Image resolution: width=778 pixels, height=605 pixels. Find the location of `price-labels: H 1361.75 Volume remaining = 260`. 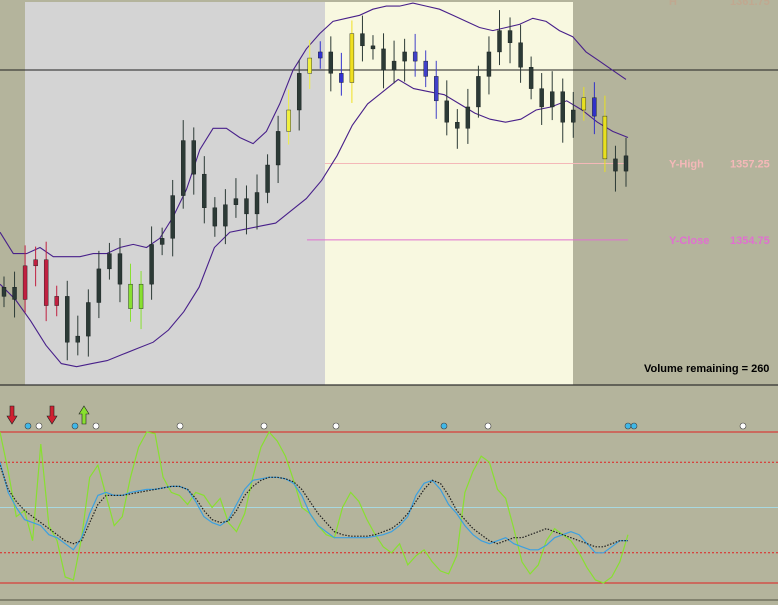

price-labels: H 1361.75 Volume remaining = 260 is located at coordinates (707, 187).